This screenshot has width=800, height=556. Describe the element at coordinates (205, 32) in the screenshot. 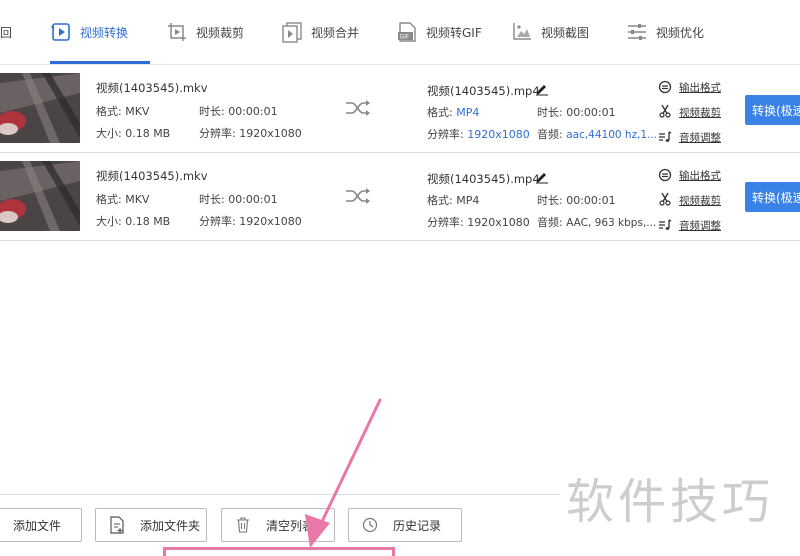

I see `tab-video-crop: 视频裁剪` at that location.